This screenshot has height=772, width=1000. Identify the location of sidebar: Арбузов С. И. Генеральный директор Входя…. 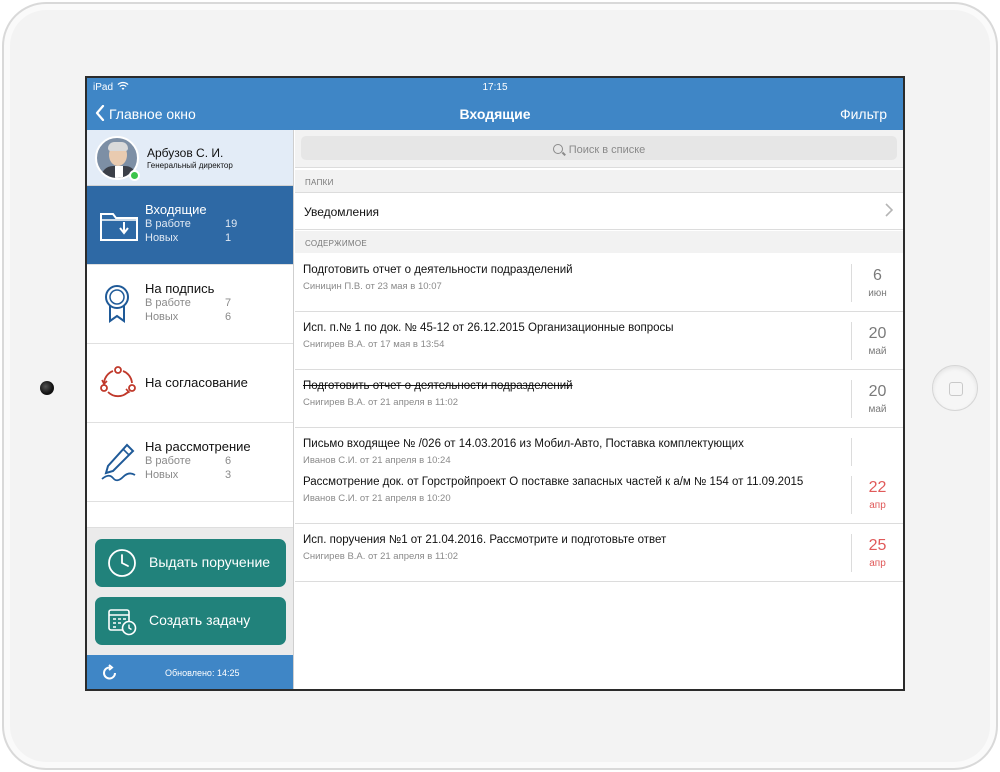
(190, 409).